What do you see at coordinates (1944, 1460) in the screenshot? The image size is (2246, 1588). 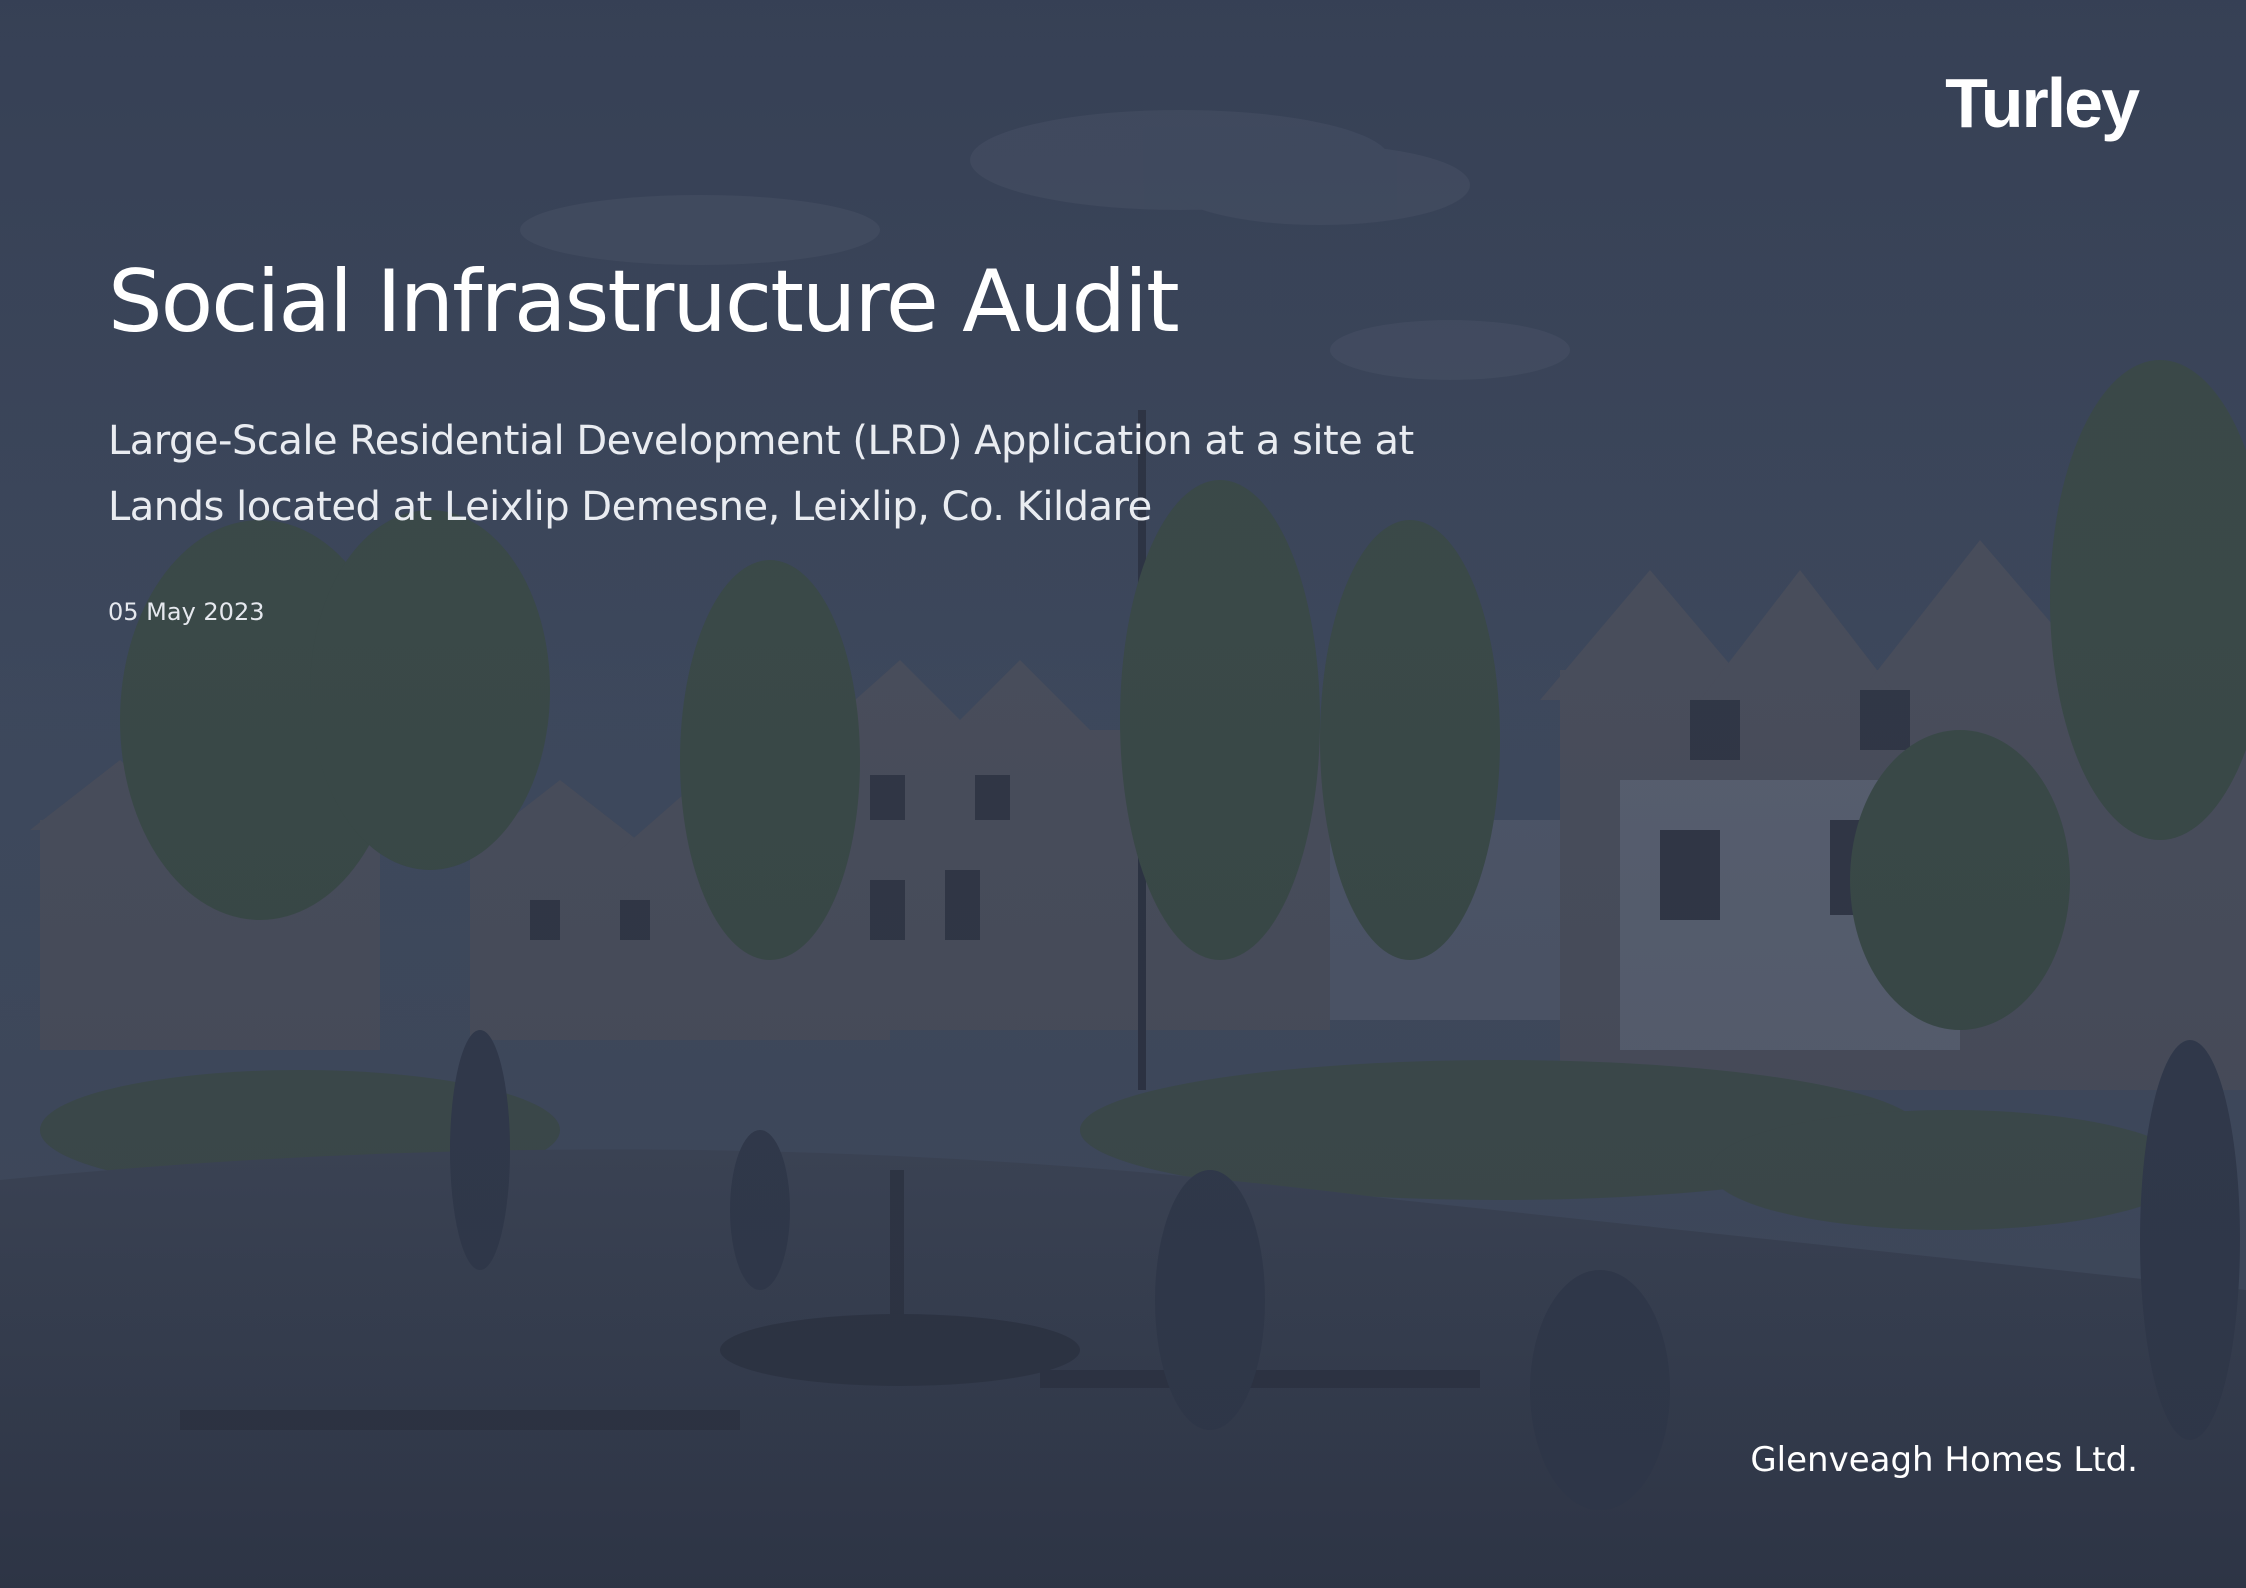 I see `client-name: Glenveagh Homes Ltd.` at bounding box center [1944, 1460].